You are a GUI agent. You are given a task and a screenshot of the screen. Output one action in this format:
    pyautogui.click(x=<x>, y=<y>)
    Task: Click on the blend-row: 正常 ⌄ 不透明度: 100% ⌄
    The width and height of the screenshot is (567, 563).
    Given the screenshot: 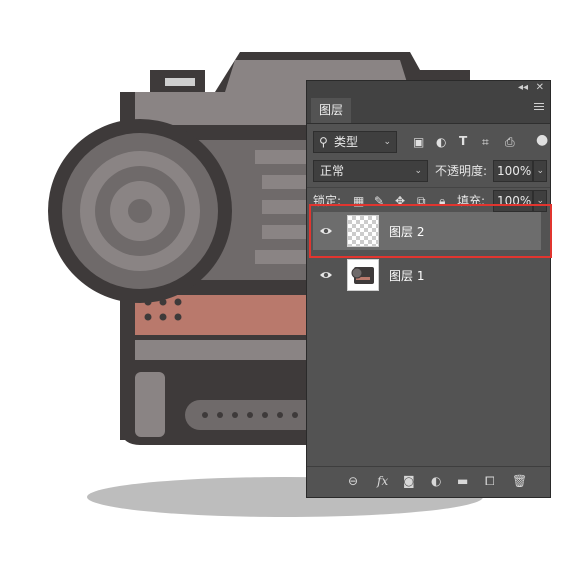 What is the action you would take?
    pyautogui.click(x=428, y=171)
    